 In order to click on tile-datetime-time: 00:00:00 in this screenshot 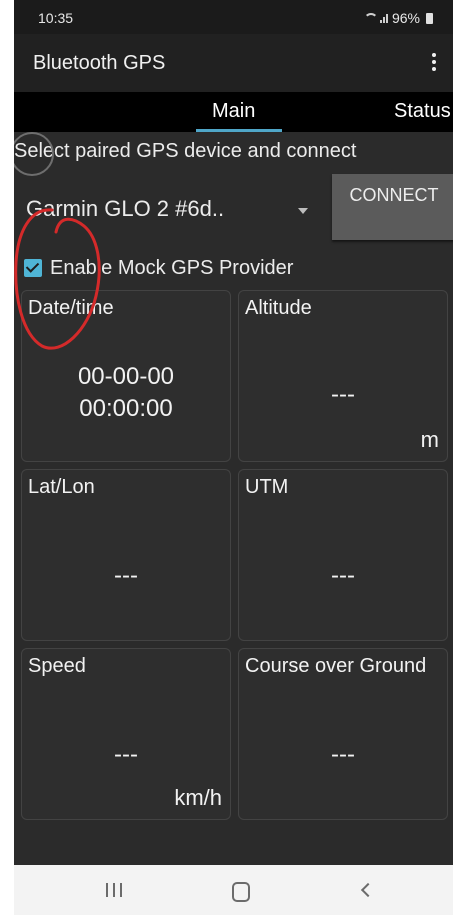, I will do `click(126, 408)`.